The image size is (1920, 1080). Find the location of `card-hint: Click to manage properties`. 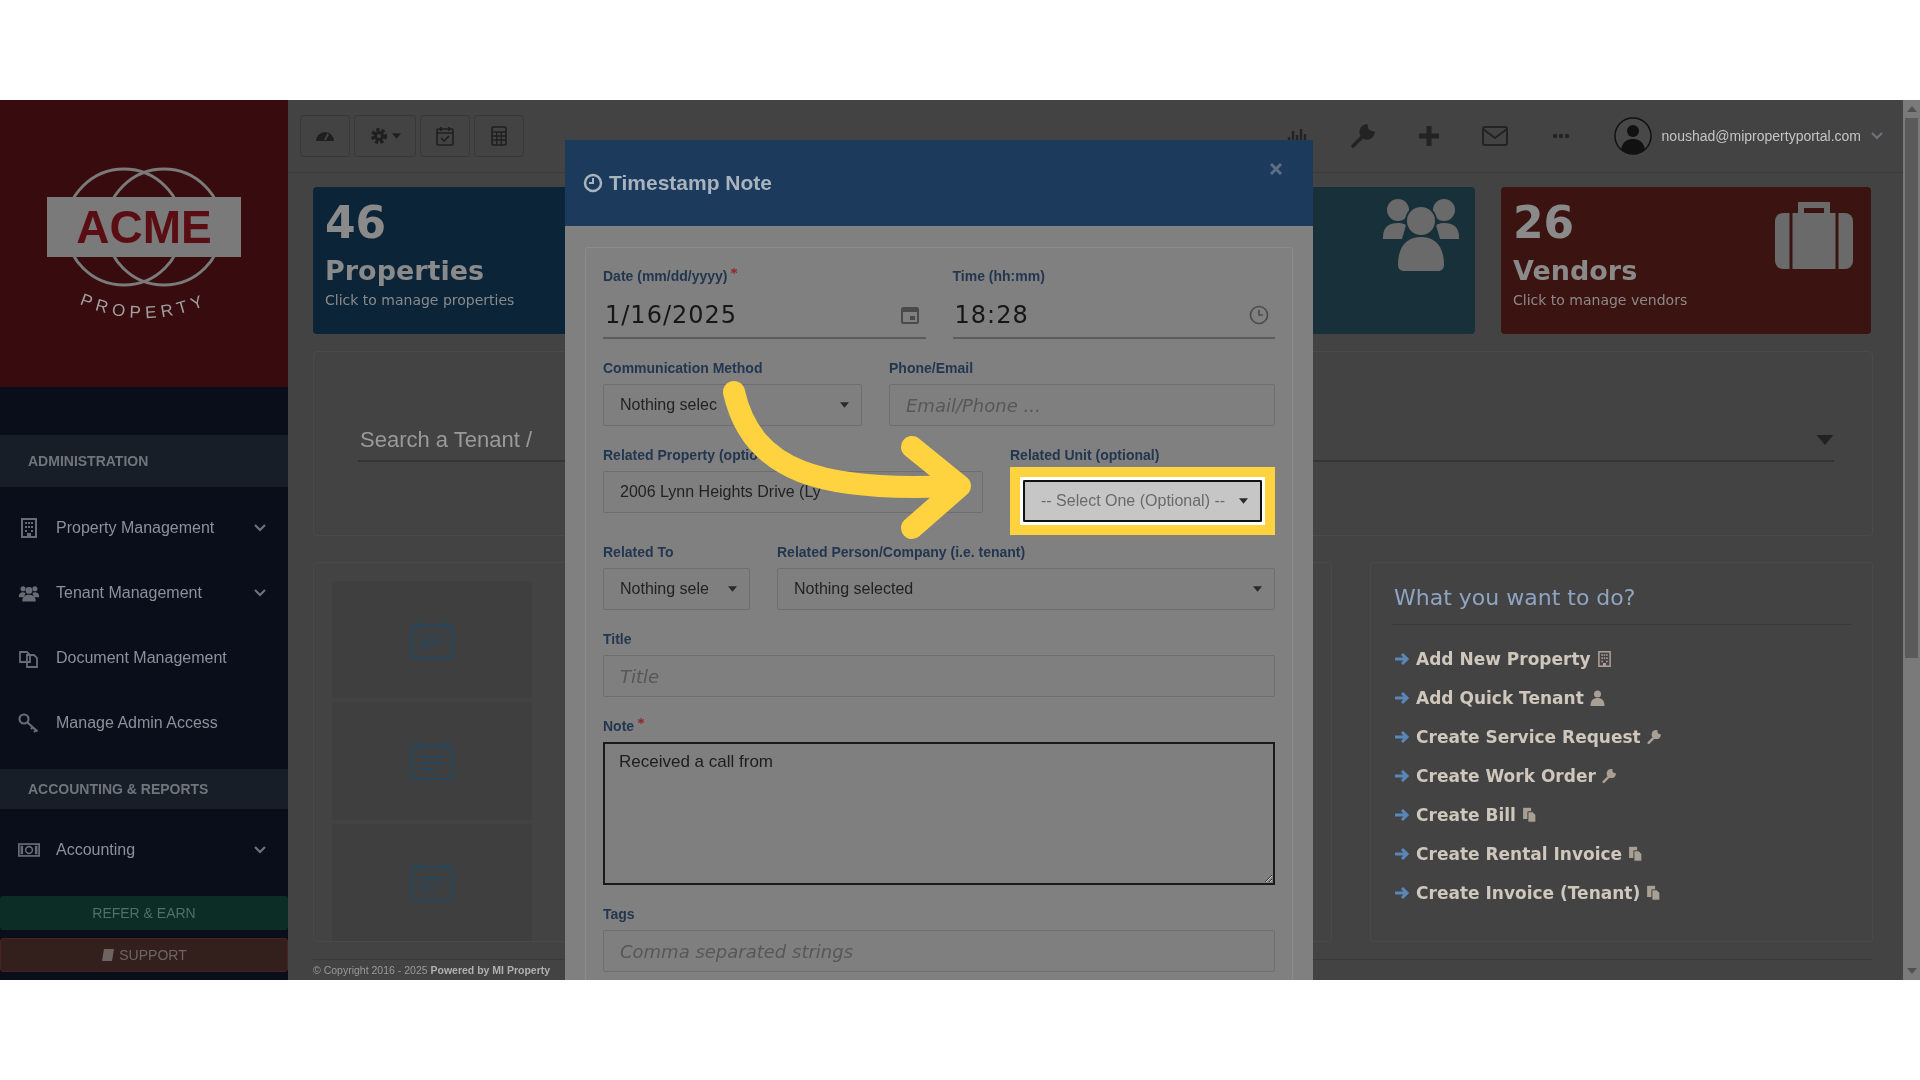

card-hint: Click to manage properties is located at coordinates (420, 300).